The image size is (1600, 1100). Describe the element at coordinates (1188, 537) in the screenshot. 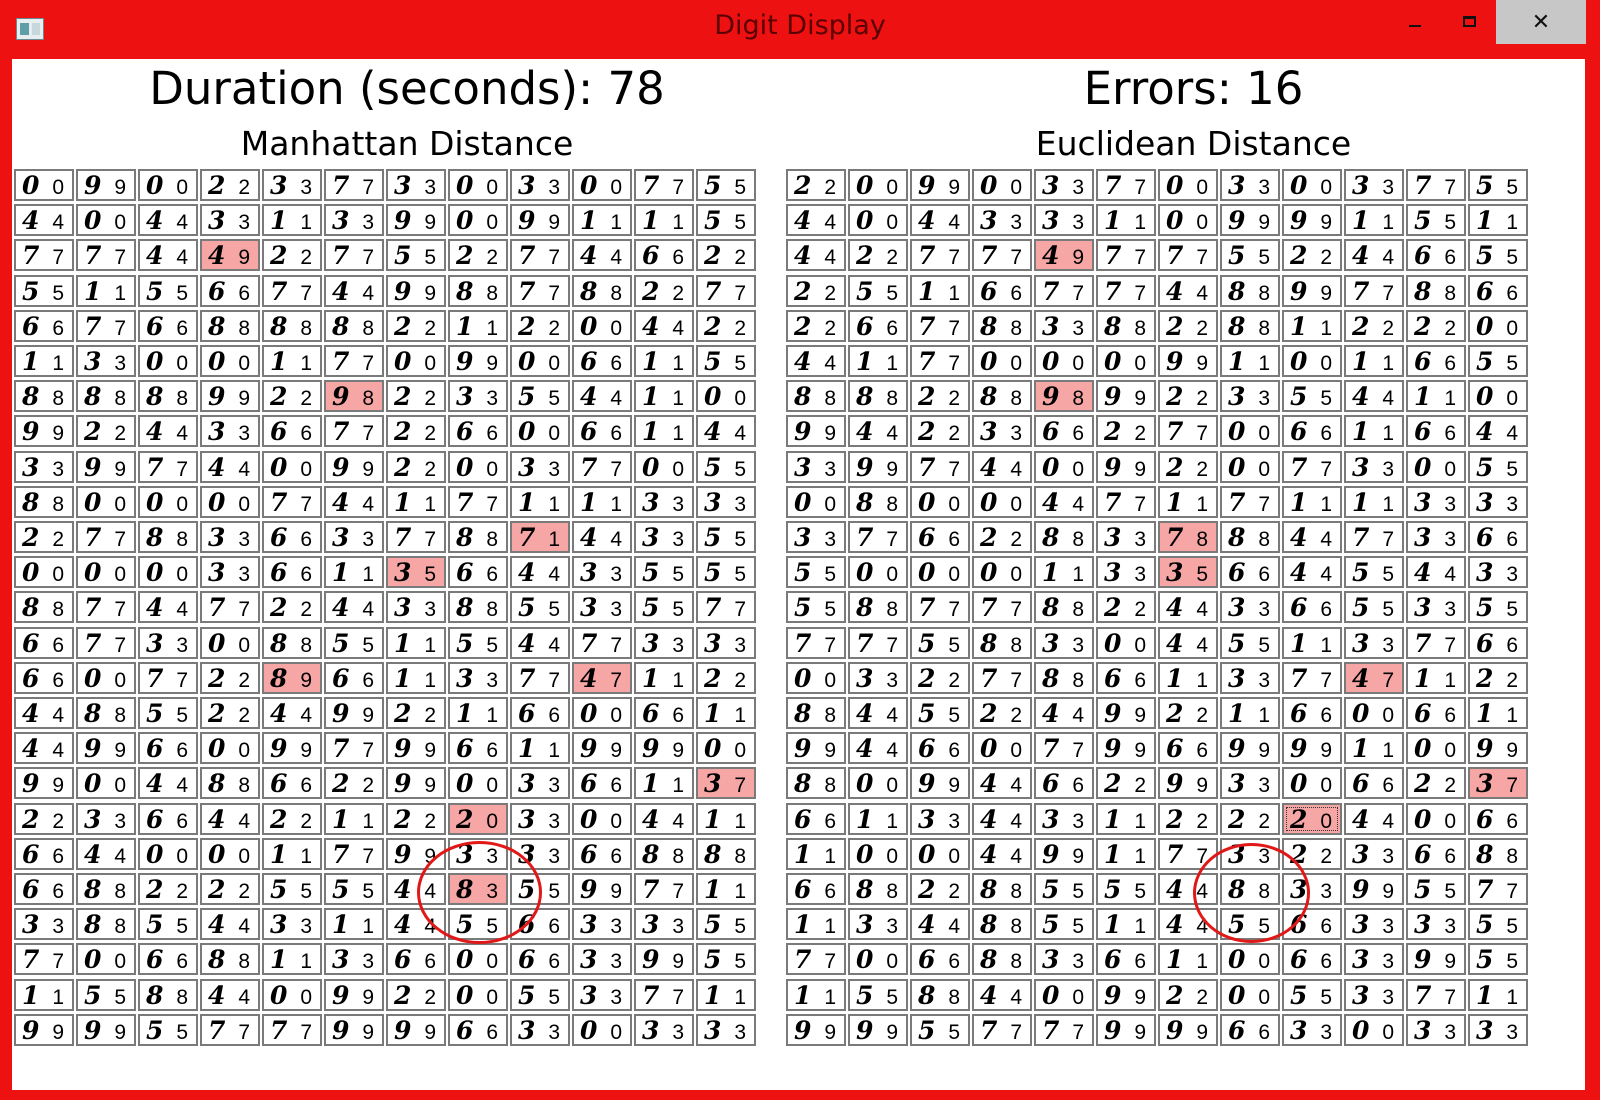

I see `digit-cell: 78` at that location.